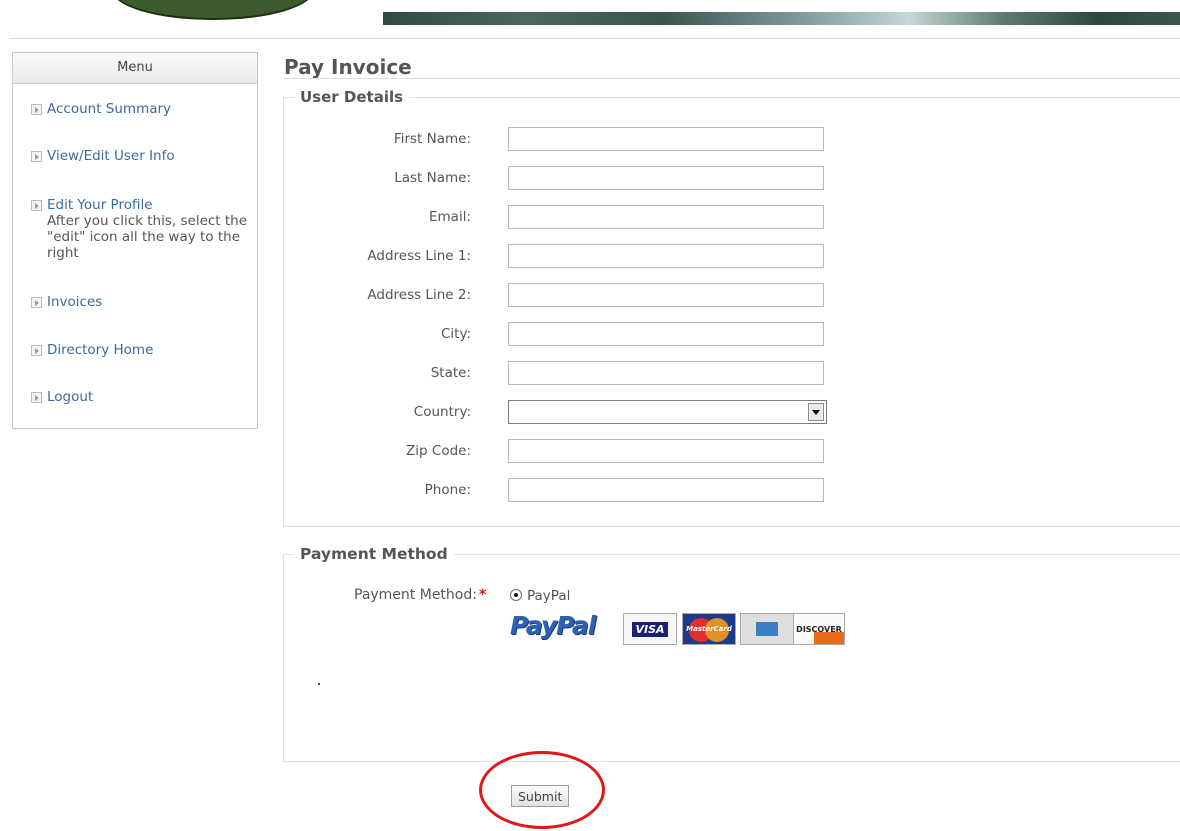 The width and height of the screenshot is (1180, 831). I want to click on submit-button: Submit, so click(540, 796).